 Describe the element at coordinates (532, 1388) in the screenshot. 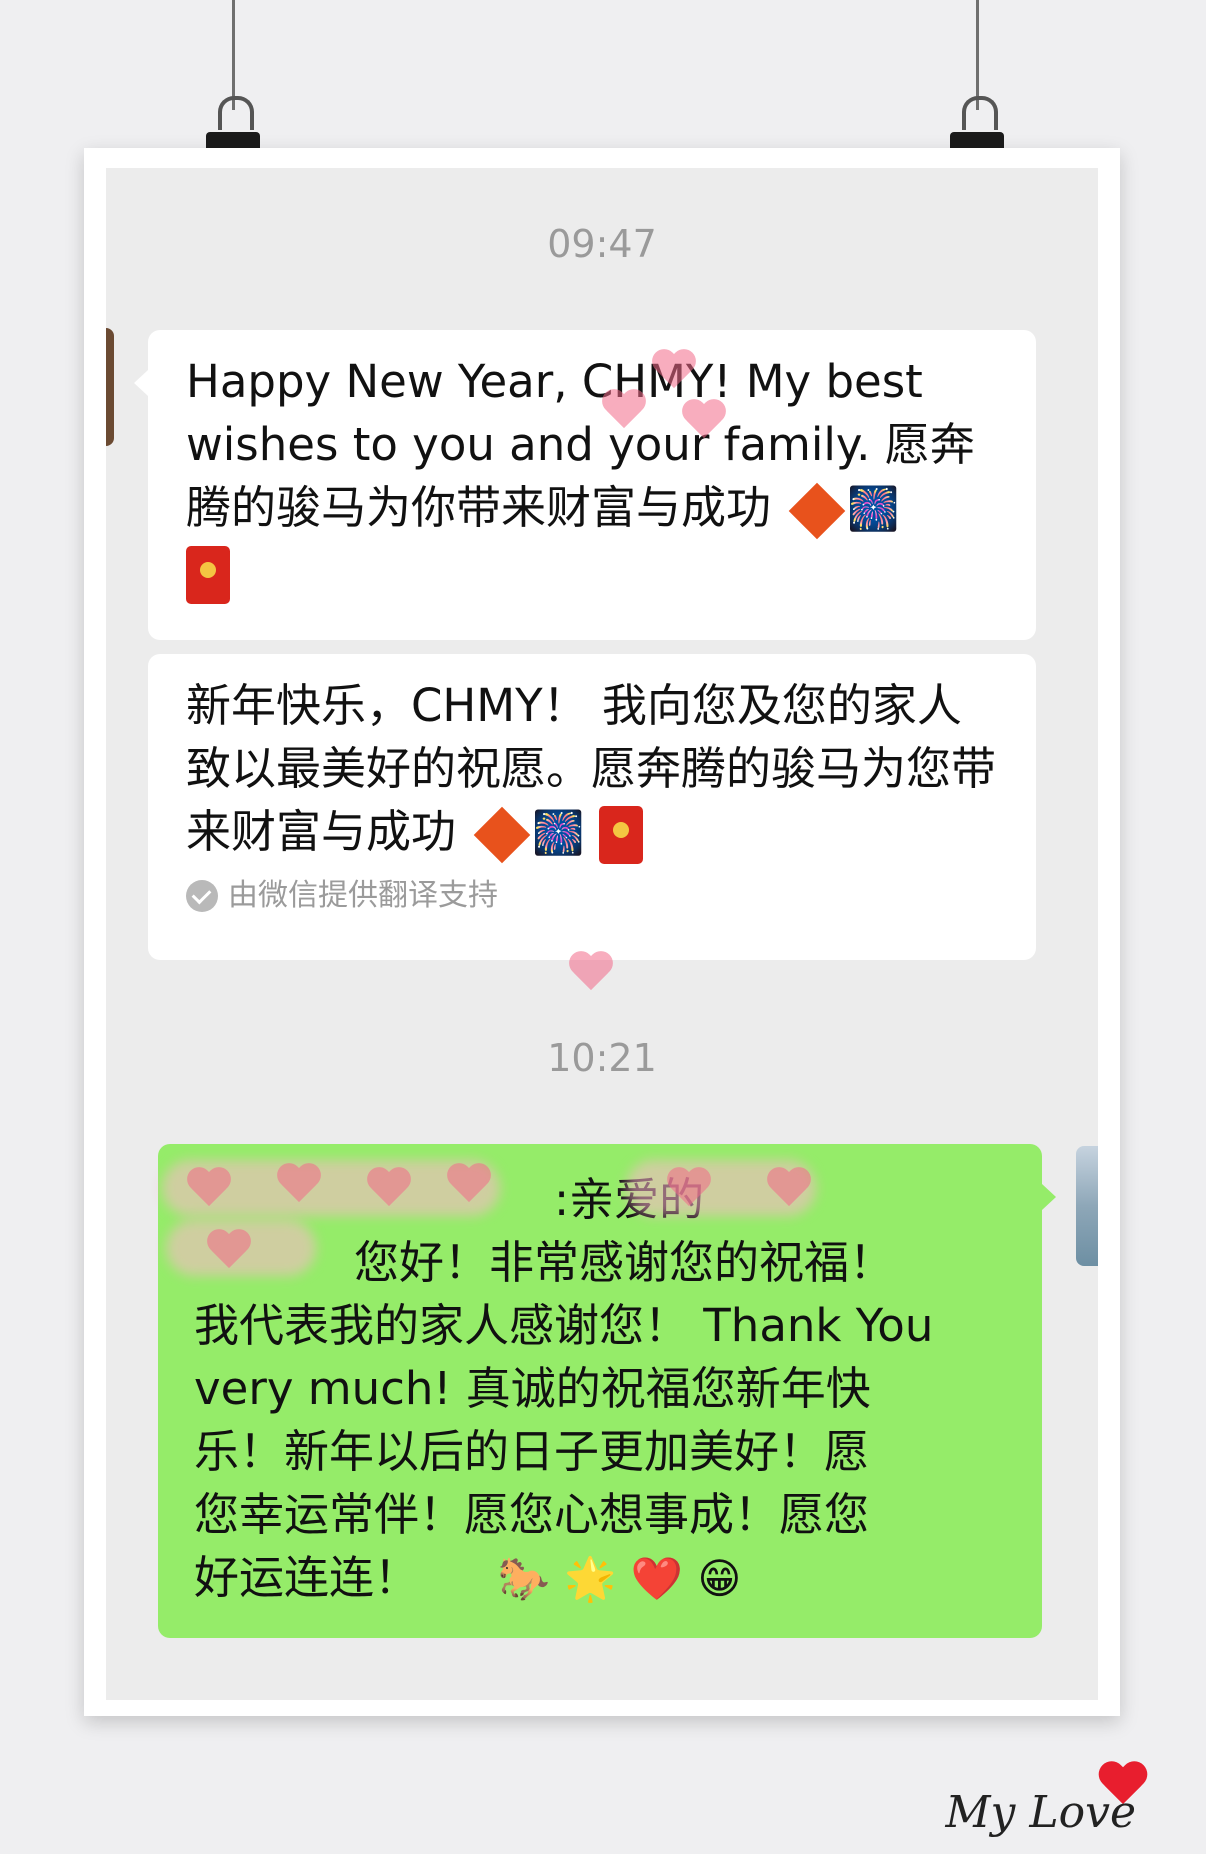

I see `sent-line: very much! 真诚的祝福您新年快` at that location.